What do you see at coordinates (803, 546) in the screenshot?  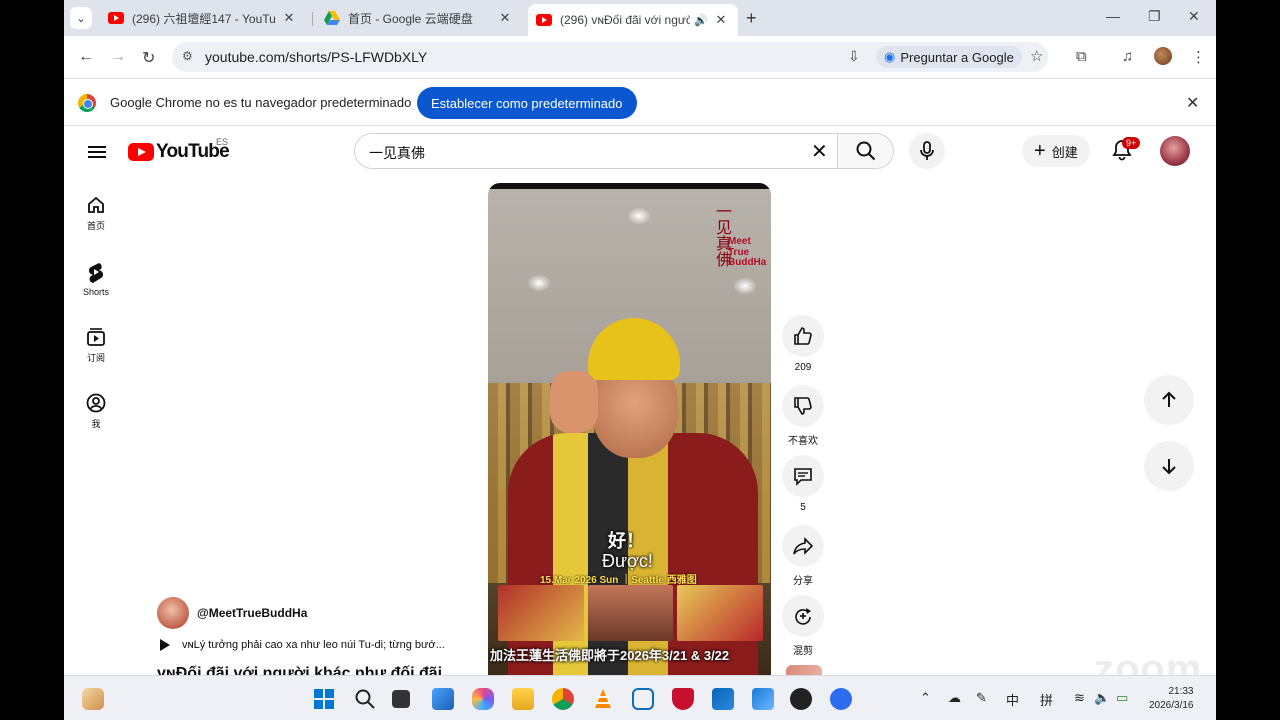 I see `share-button` at bounding box center [803, 546].